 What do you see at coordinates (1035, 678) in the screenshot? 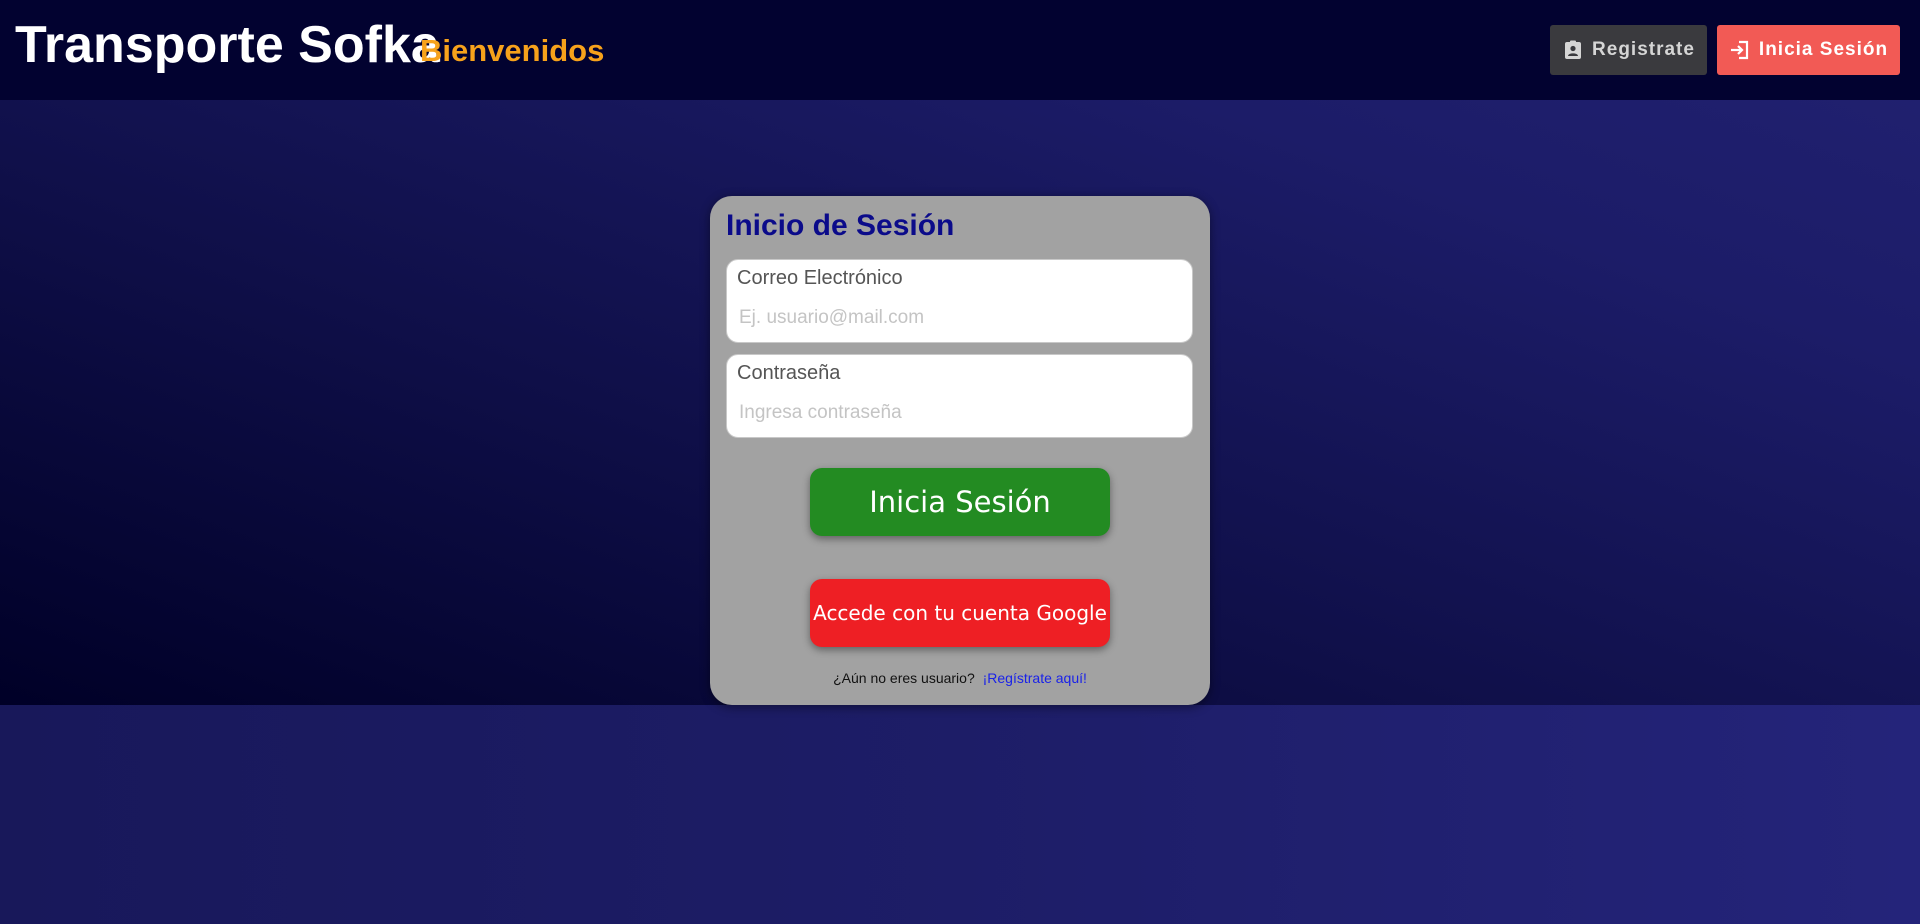
I see `register-link: ¡Regístrate aquí!` at bounding box center [1035, 678].